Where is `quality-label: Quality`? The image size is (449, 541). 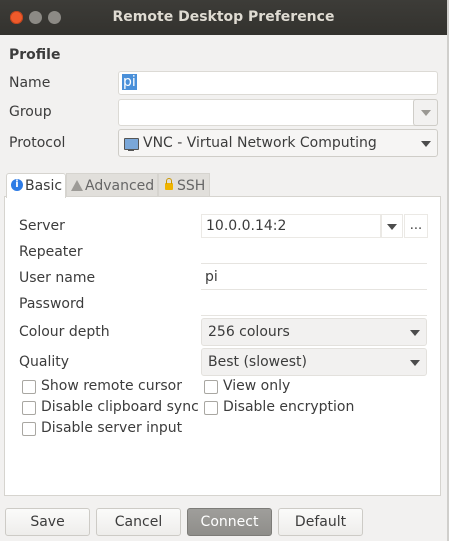 quality-label: Quality is located at coordinates (44, 362).